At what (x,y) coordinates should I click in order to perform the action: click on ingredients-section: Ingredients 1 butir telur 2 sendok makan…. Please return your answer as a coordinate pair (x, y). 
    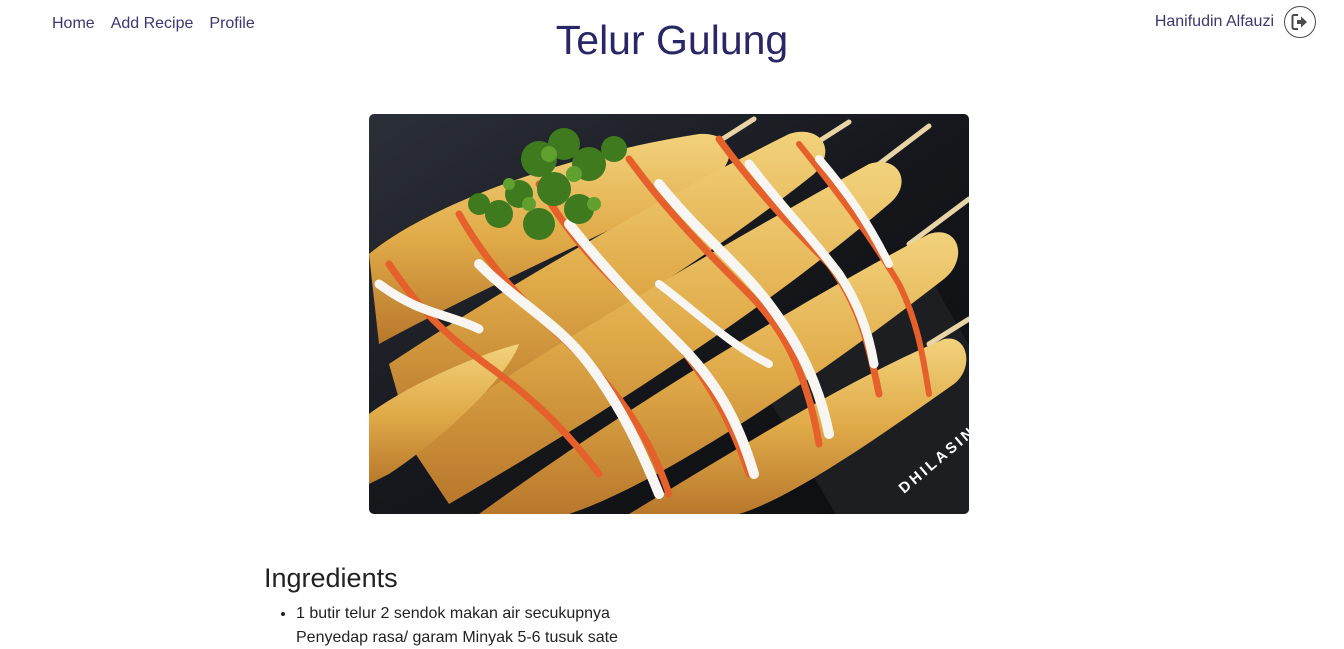
    Looking at the image, I should click on (614, 604).